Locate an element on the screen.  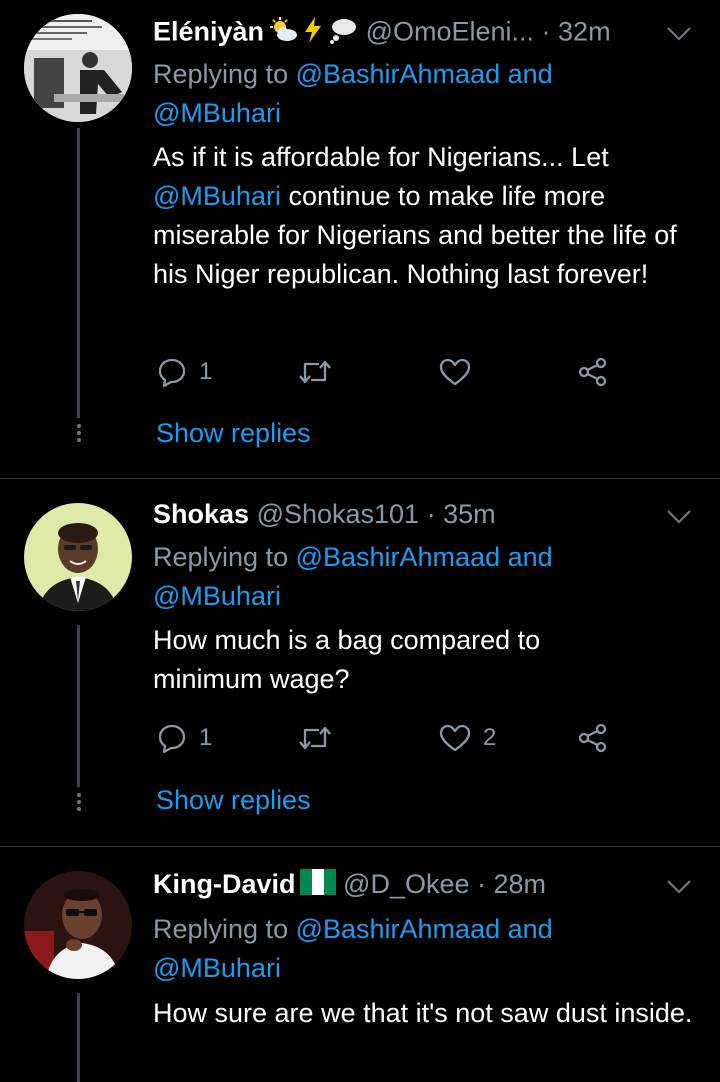
tweet-header: King-David @D_Okee · 28m is located at coordinates (421, 887).